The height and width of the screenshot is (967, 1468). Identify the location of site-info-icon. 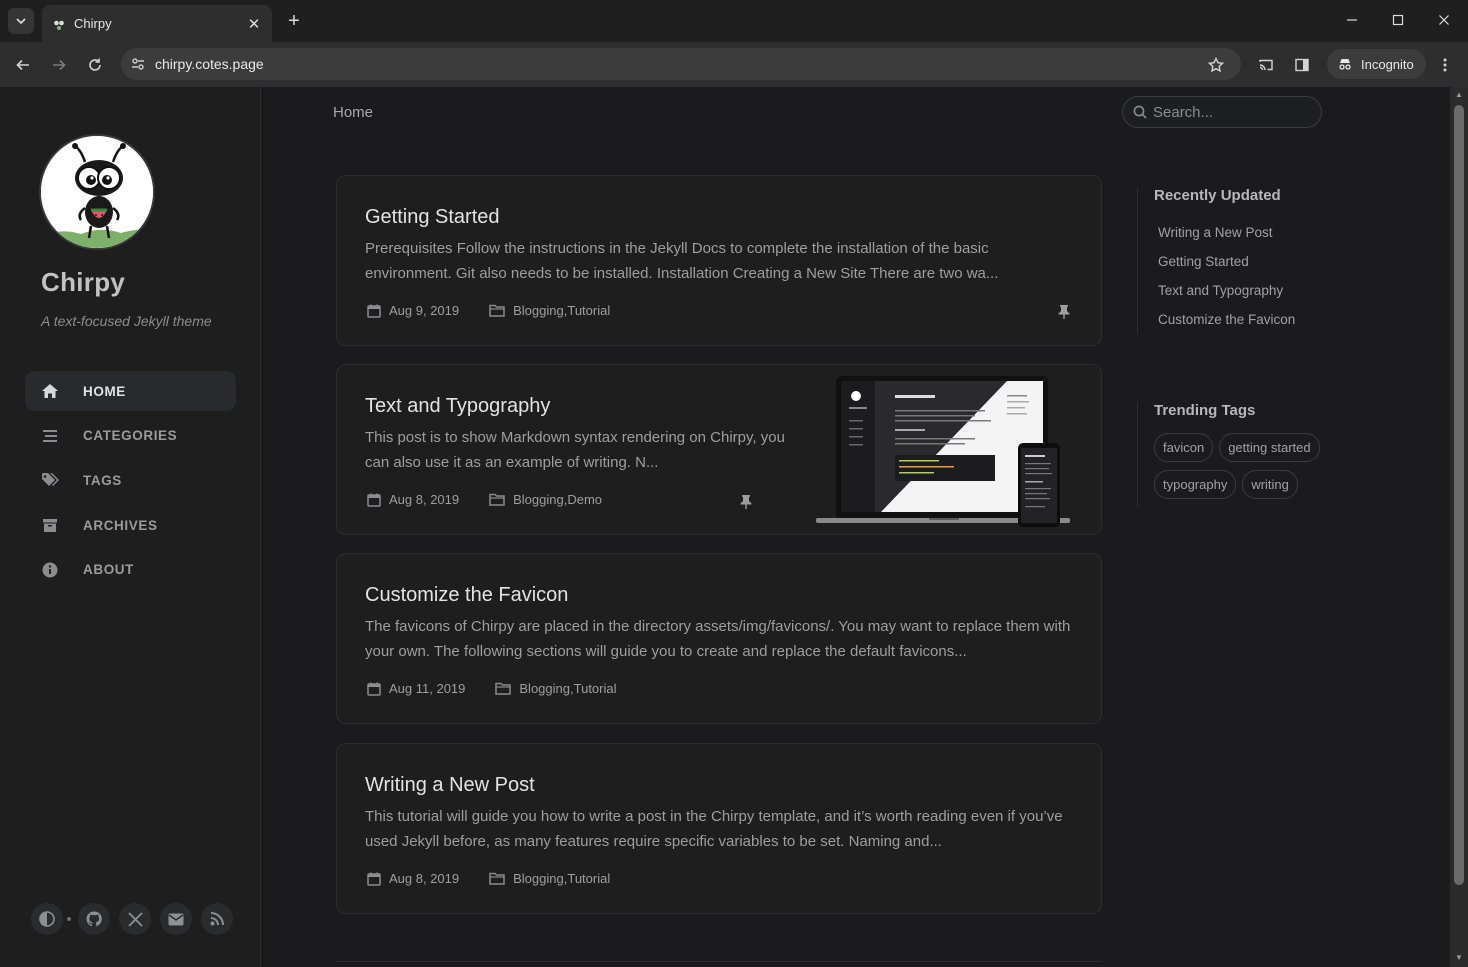
(138, 64).